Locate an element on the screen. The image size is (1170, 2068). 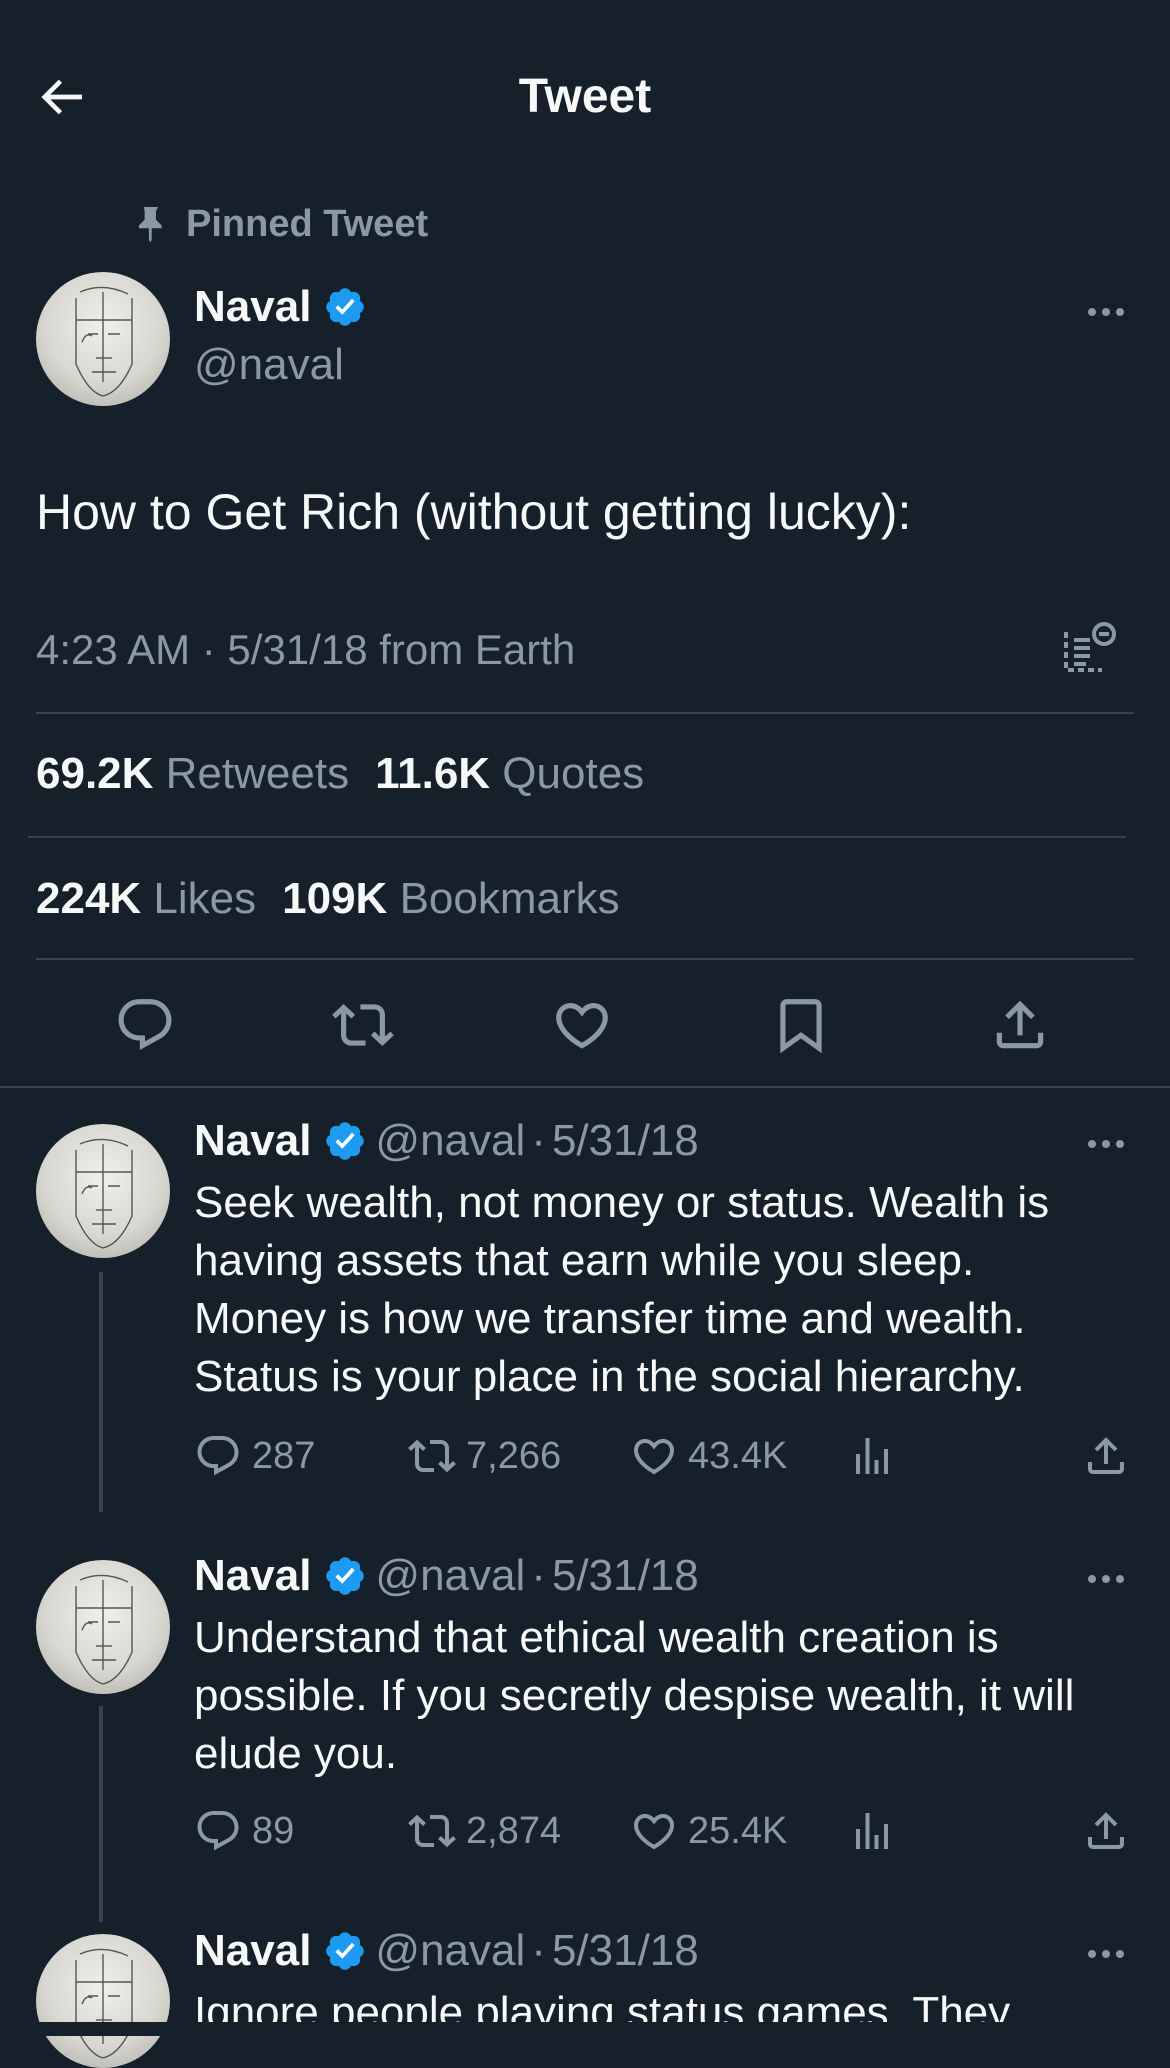
retweet-button: 2,874 is located at coordinates (484, 1831).